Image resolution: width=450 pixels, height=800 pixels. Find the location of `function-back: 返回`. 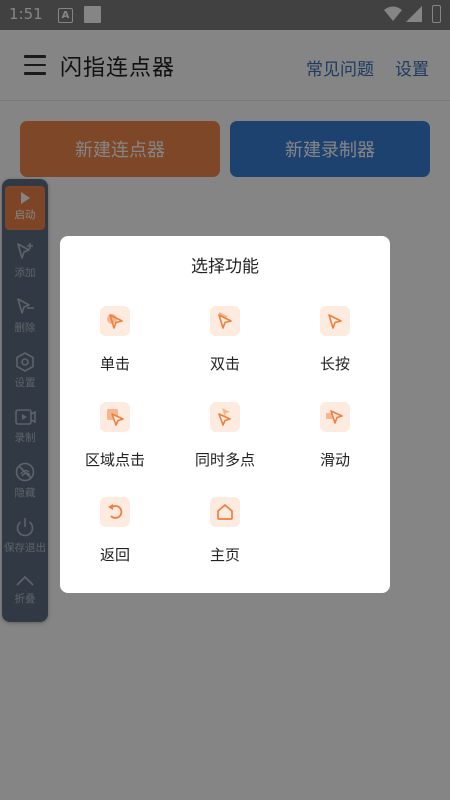

function-back: 返回 is located at coordinates (115, 537).